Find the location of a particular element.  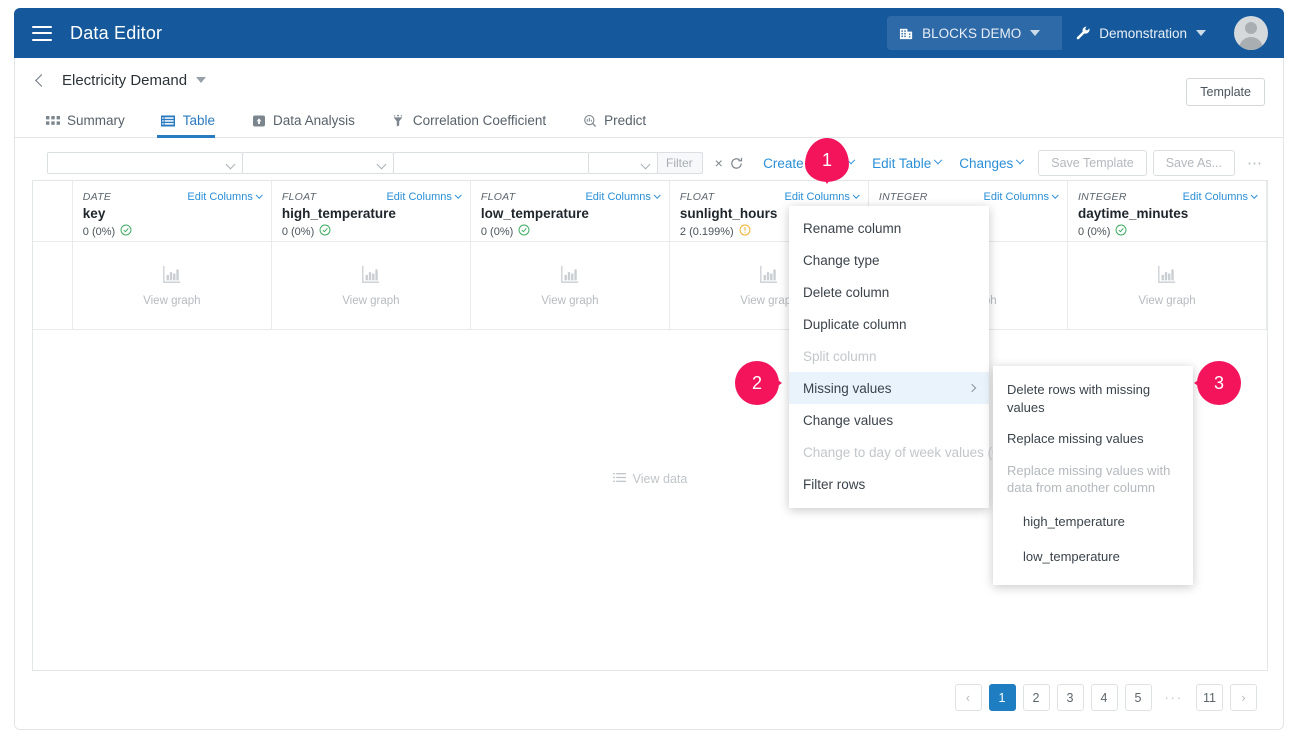

menu-item-filter-rows: Filter rows is located at coordinates (889, 484).